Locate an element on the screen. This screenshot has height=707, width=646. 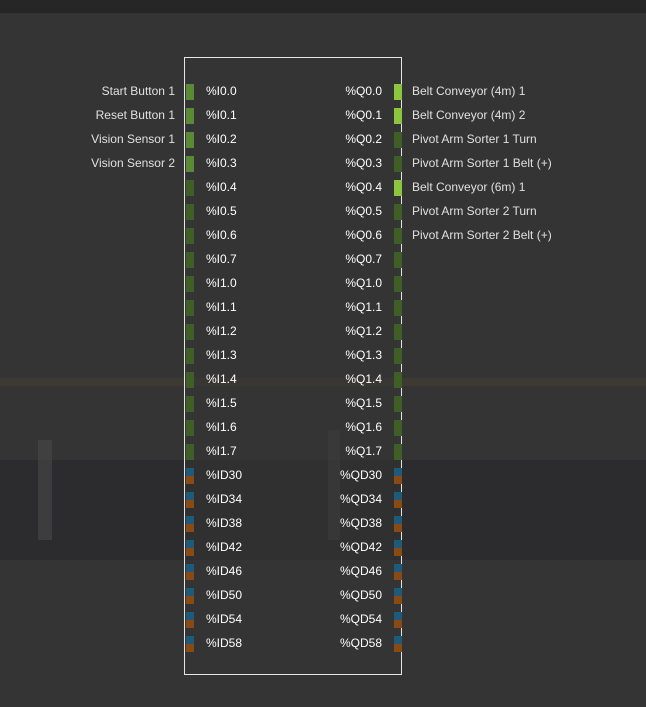
input-address: %I1.1 is located at coordinates (221, 307).